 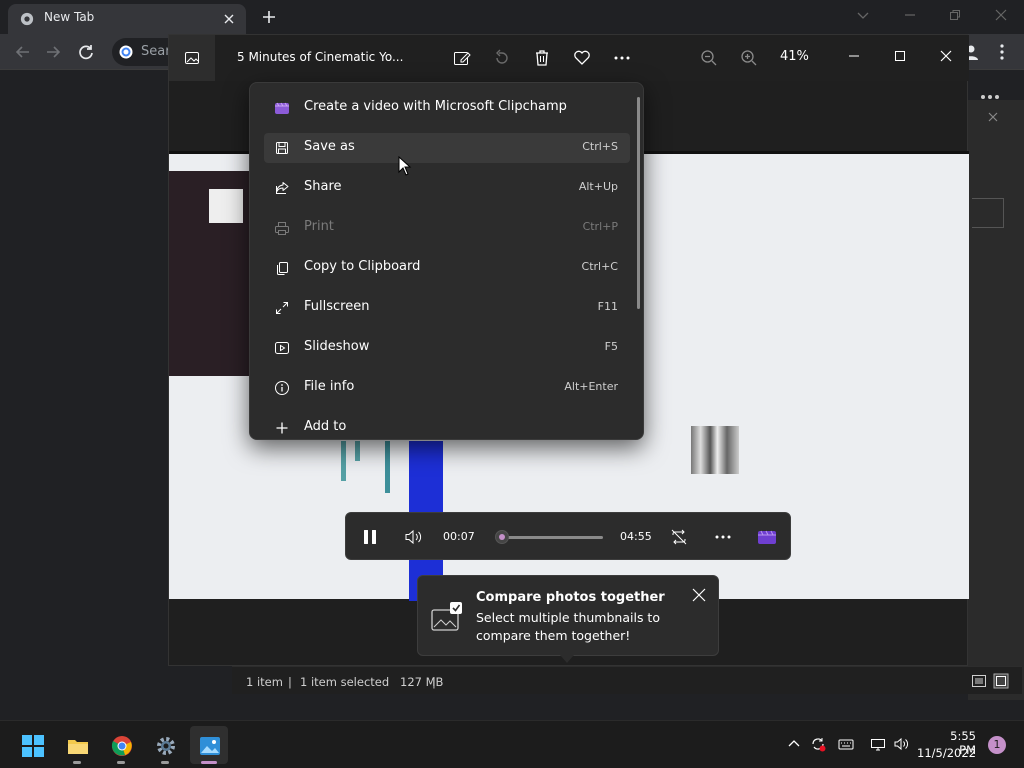 What do you see at coordinates (878, 744) in the screenshot?
I see `network-icon` at bounding box center [878, 744].